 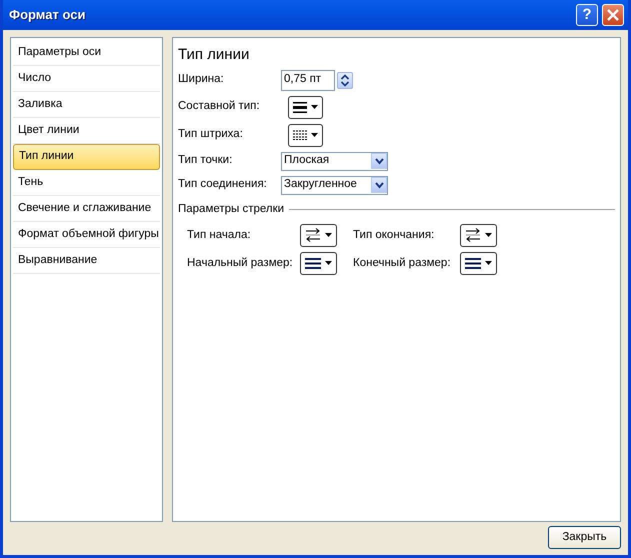 I want to click on field-label: Тип штриха:, so click(x=211, y=134).